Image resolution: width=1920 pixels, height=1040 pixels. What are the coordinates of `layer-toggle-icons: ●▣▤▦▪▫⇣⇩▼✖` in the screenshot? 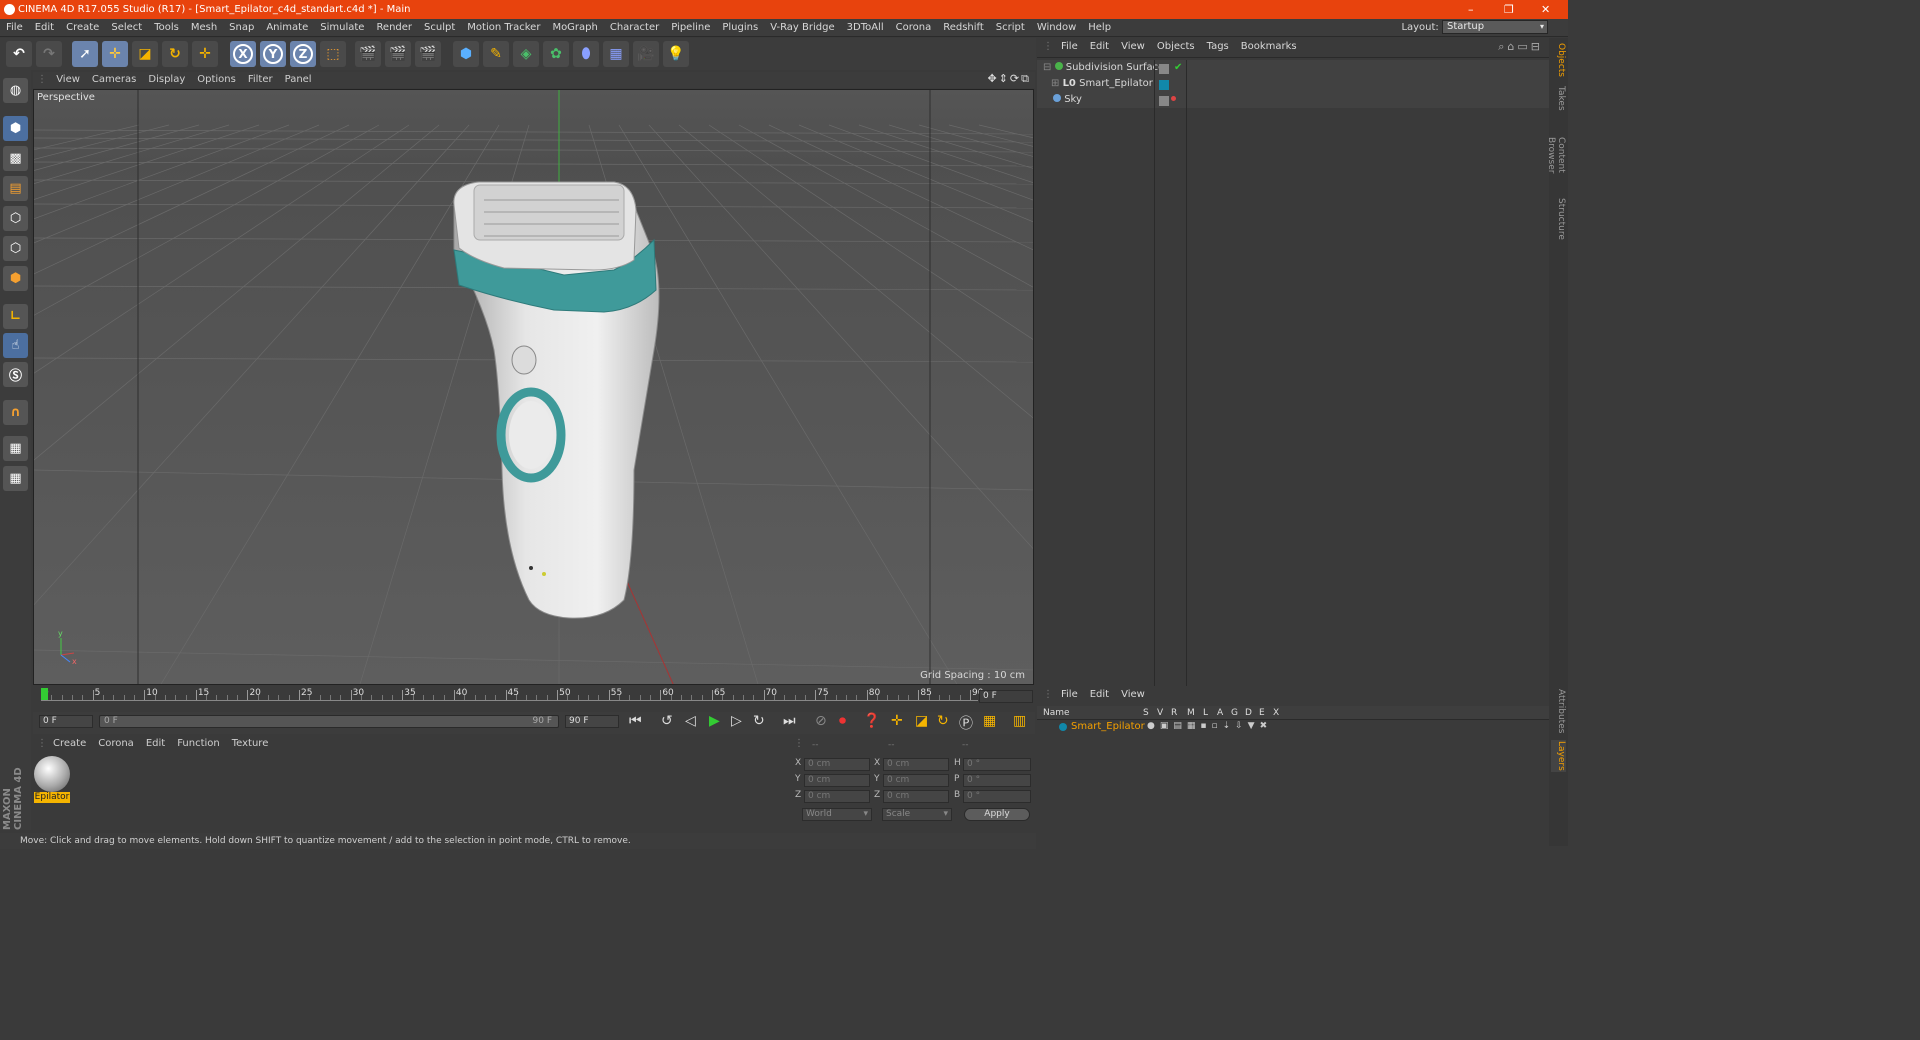 It's located at (1209, 726).